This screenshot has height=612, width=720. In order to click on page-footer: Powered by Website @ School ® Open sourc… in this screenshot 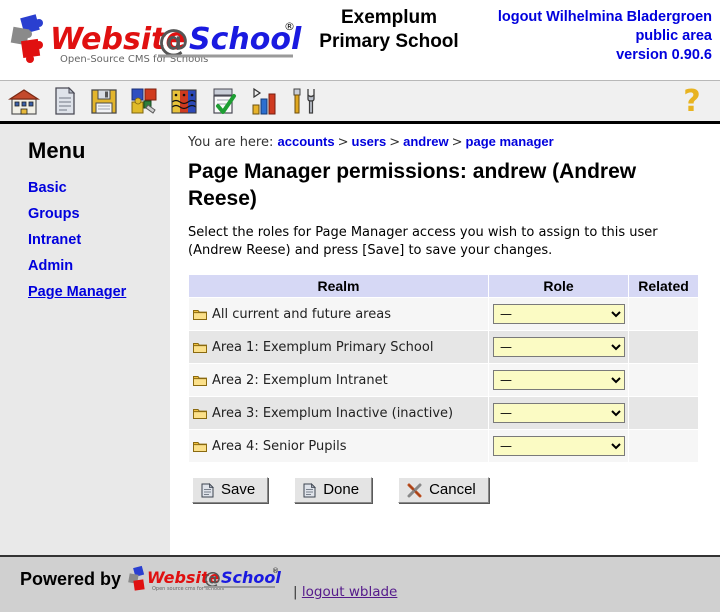, I will do `click(360, 583)`.